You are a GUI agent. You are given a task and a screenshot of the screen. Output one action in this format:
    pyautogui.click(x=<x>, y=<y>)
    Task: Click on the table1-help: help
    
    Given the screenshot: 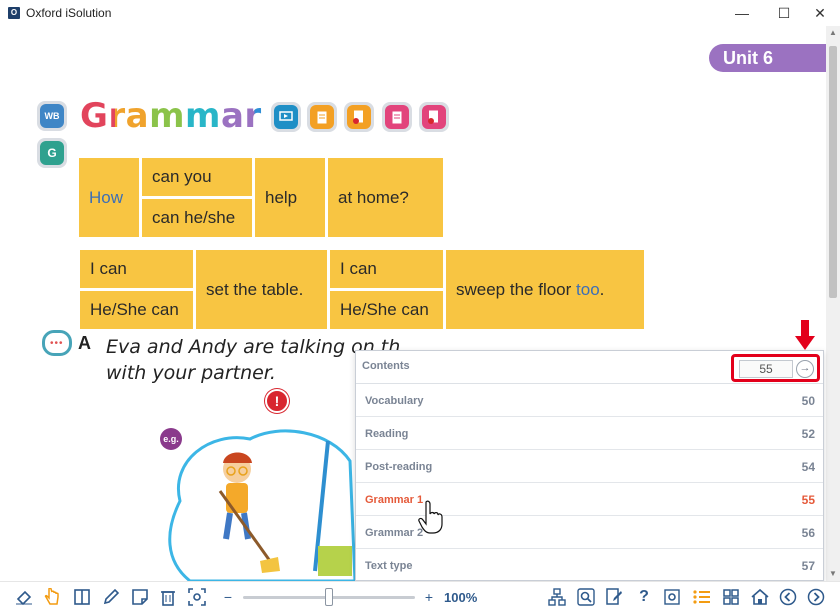 What is the action you would take?
    pyautogui.click(x=290, y=197)
    